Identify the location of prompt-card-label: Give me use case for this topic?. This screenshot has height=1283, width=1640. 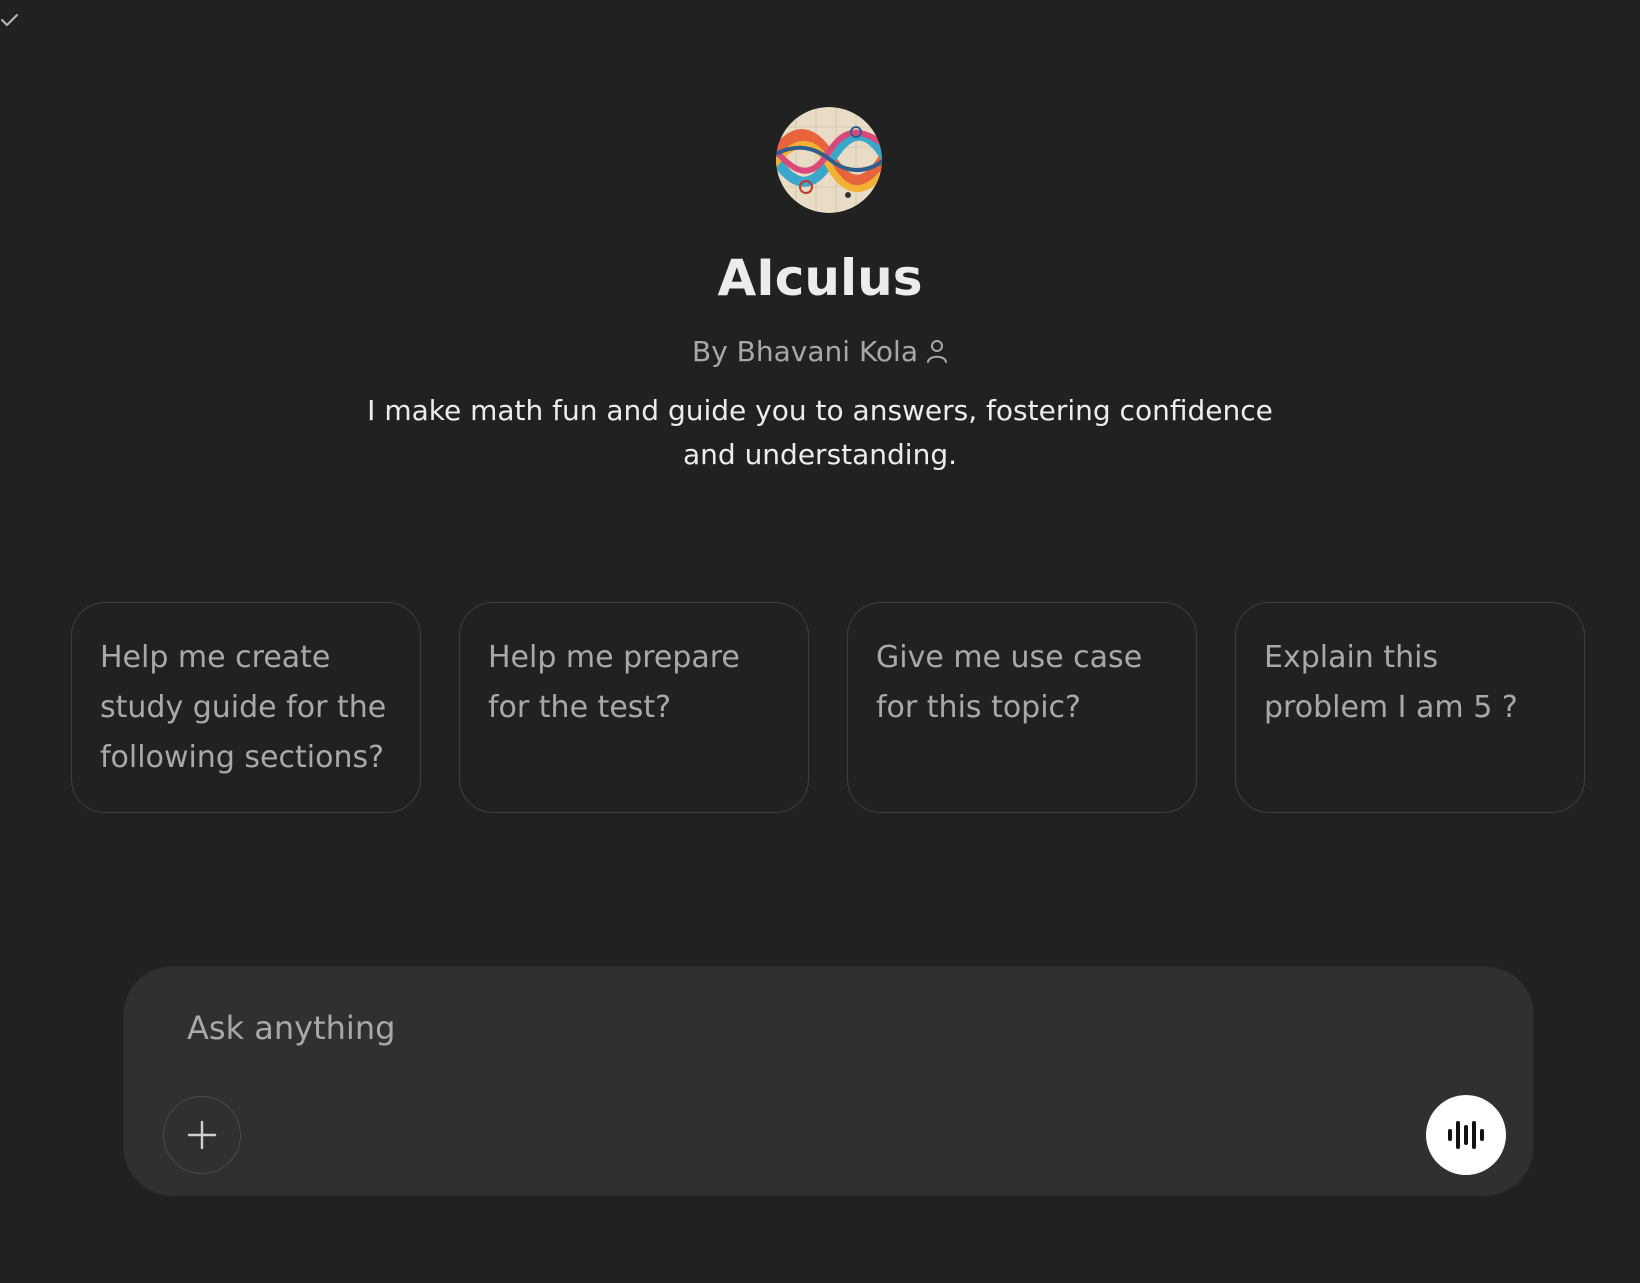
(1009, 682).